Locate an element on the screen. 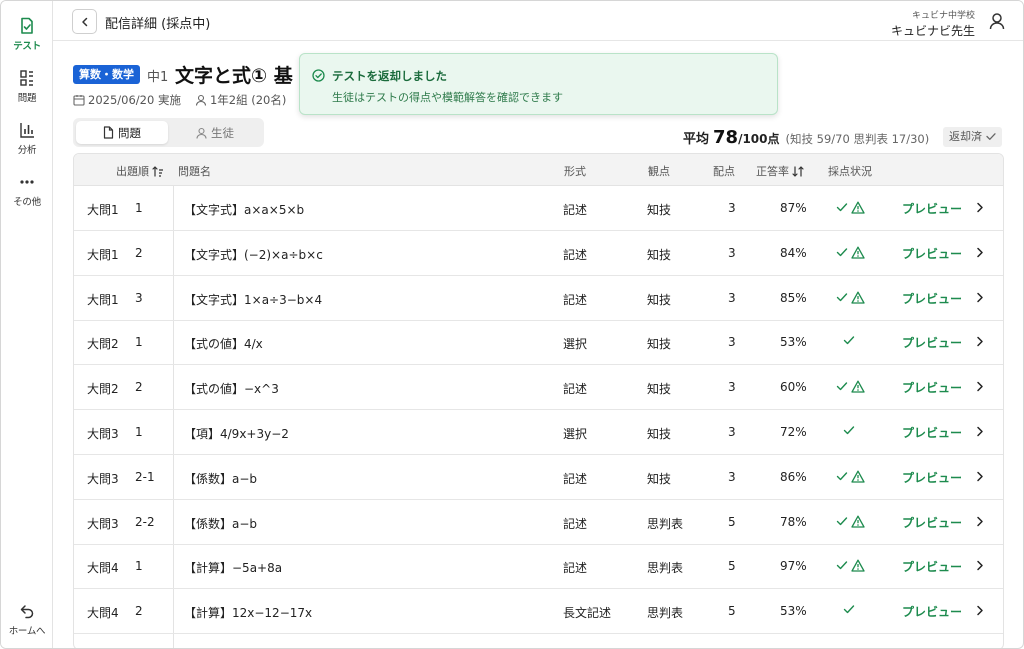  number-cell: 1 is located at coordinates (139, 566).